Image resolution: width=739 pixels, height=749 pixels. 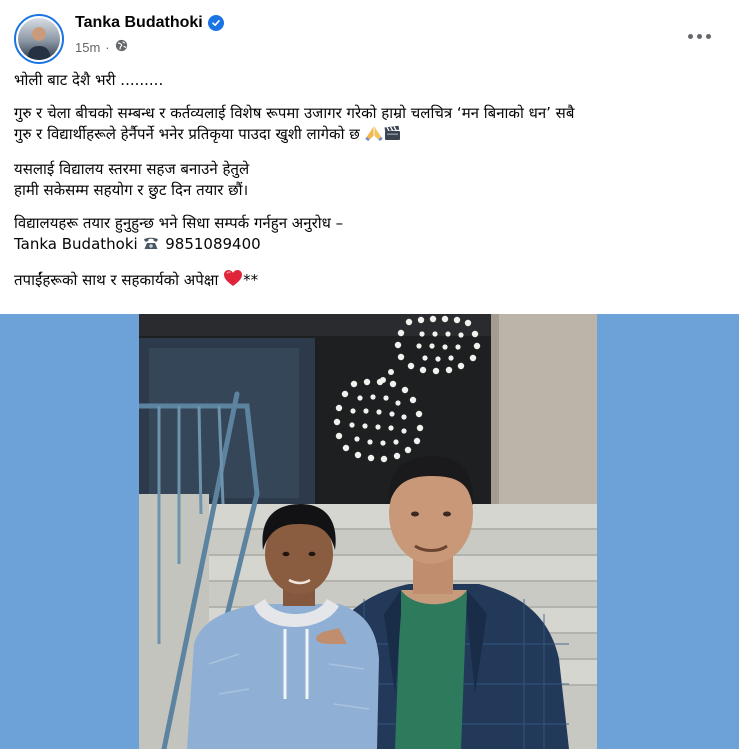 I want to click on red-heart-emoji, so click(x=233, y=281).